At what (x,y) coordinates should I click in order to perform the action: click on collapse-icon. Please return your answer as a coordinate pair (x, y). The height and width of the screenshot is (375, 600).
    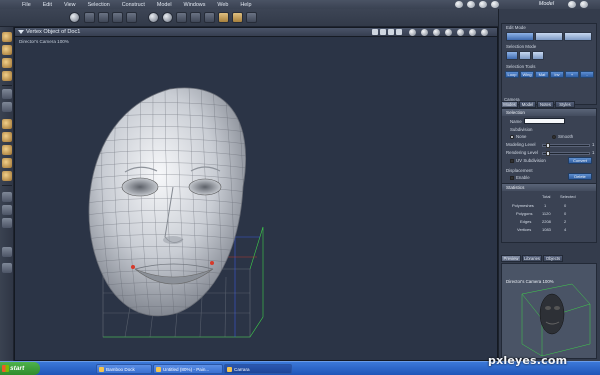
    Looking at the image, I should click on (21, 32).